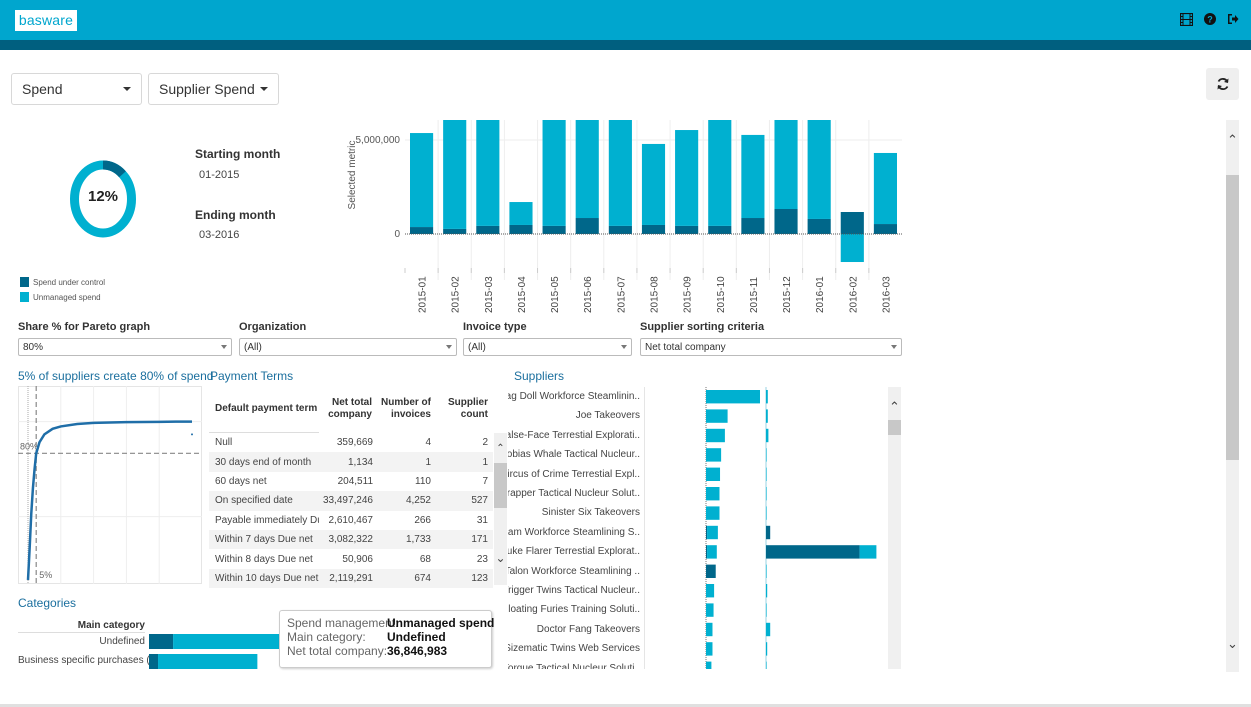 The height and width of the screenshot is (707, 1251). I want to click on supplier-name: Duke Flarer Terrestial Explorat.., so click(574, 551).